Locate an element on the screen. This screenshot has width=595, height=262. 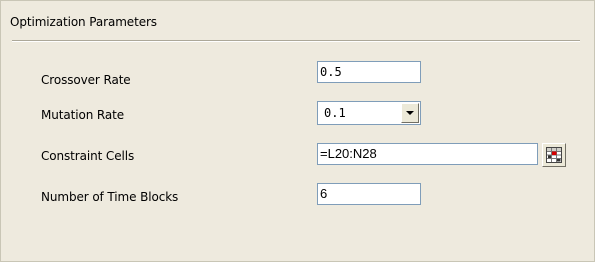
time-blocks-label: Number of Time Blocks is located at coordinates (110, 197).